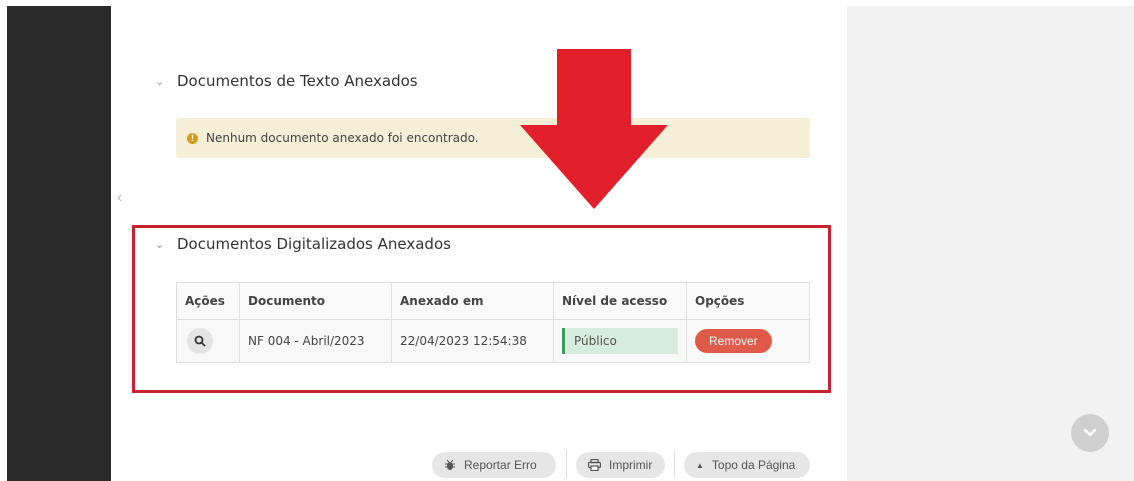 The image size is (1134, 481). I want to click on top-of-page-button: ▲ Topo da Página, so click(747, 465).